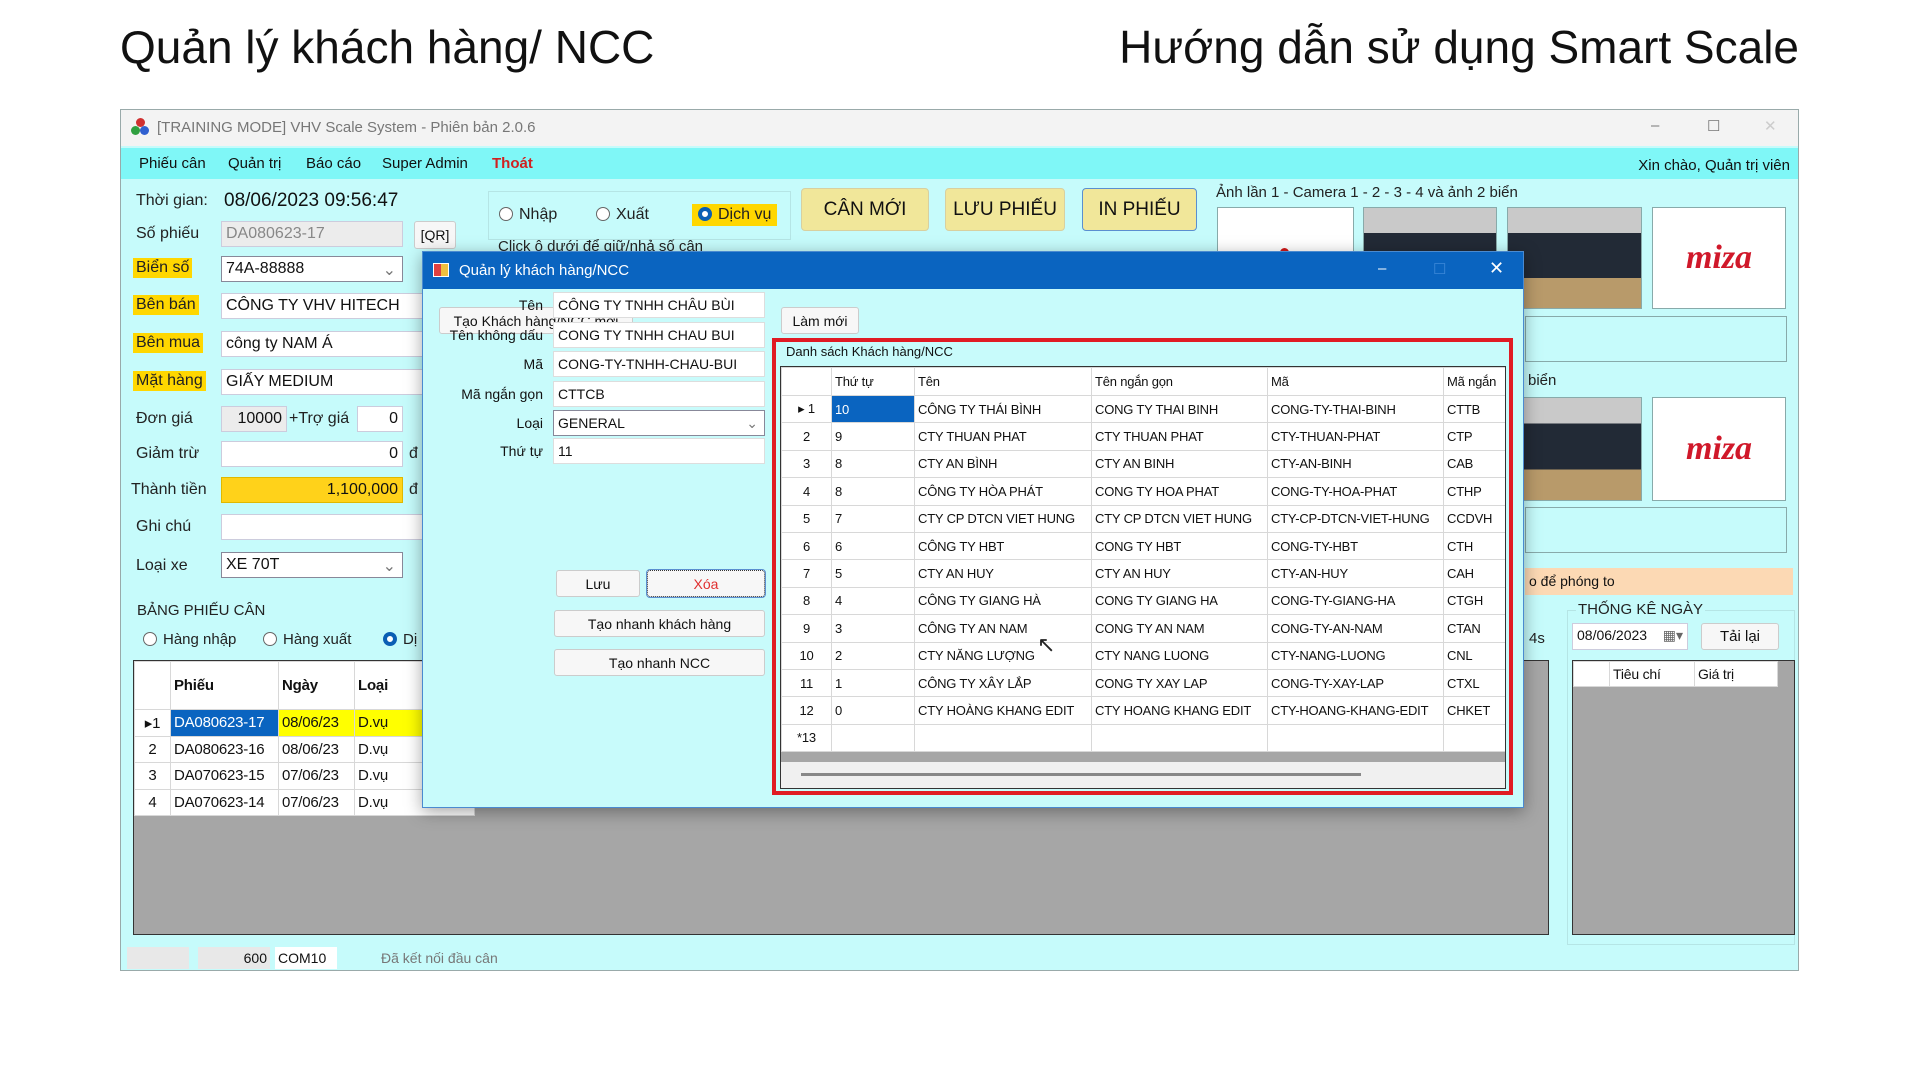 This screenshot has width=1920, height=1080. Describe the element at coordinates (1003, 683) in the screenshot. I see `table-cell: CÔNG TY XÂY LẮP` at that location.